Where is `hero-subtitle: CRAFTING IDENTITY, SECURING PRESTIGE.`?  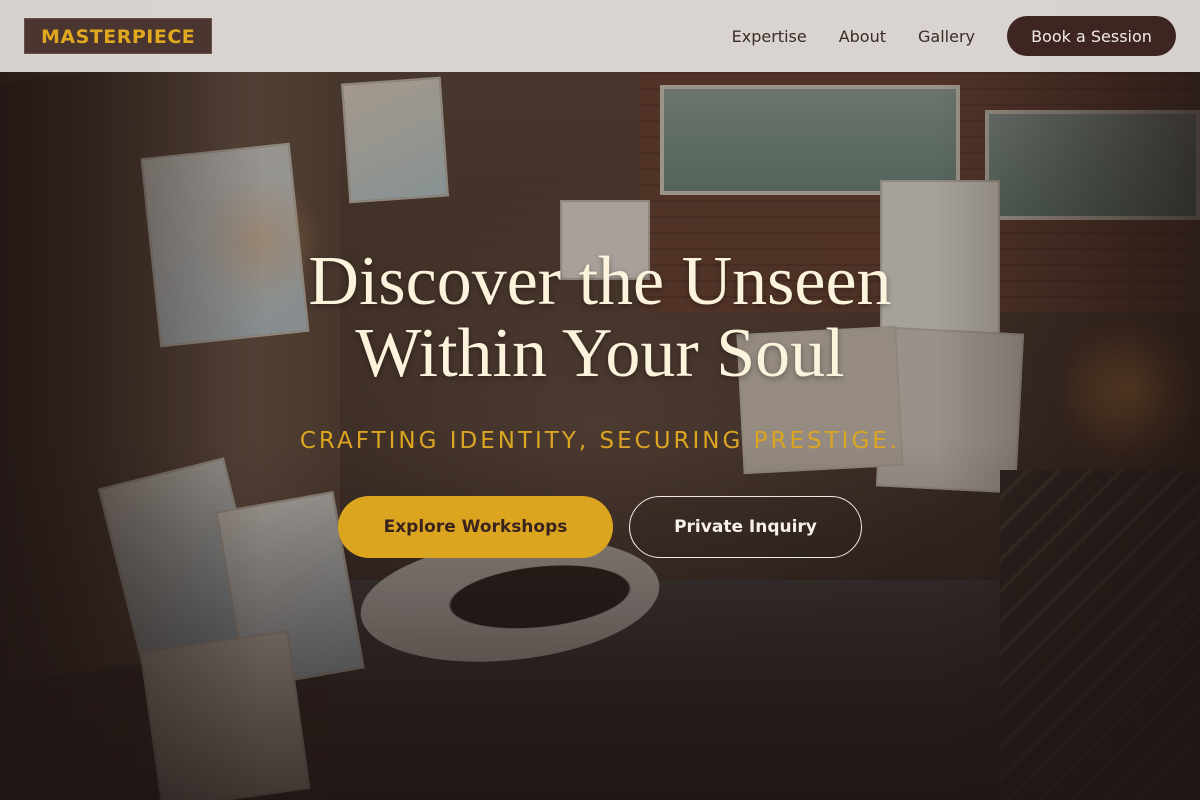 hero-subtitle: CRAFTING IDENTITY, SECURING PRESTIGE. is located at coordinates (600, 441).